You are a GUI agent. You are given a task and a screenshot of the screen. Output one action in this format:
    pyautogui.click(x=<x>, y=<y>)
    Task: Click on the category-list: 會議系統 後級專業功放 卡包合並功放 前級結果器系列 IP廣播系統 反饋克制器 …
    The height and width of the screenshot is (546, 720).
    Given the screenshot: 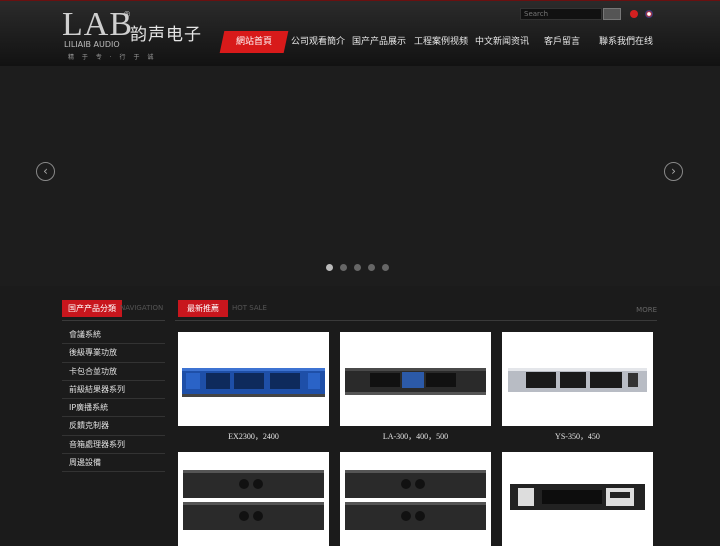 What is the action you would take?
    pyautogui.click(x=113, y=399)
    